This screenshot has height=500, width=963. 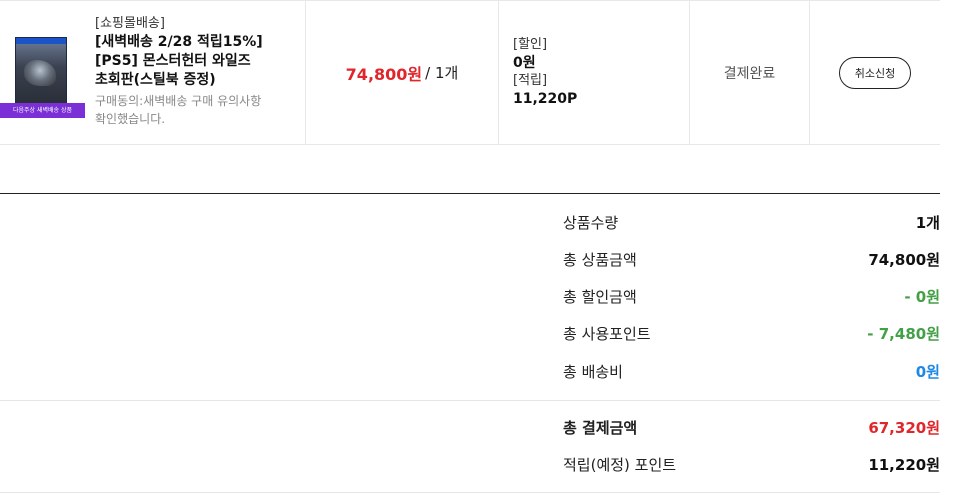 What do you see at coordinates (178, 101) in the screenshot?
I see `note-line: 구매동의:새벽배송 구매 유의사항` at bounding box center [178, 101].